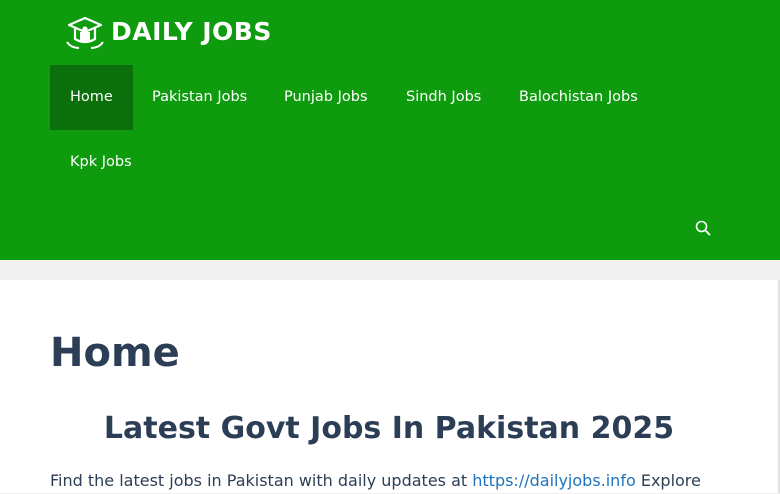 The image size is (780, 494). I want to click on page-headline: Latest Govt Jobs In Pakistan 2025, so click(389, 428).